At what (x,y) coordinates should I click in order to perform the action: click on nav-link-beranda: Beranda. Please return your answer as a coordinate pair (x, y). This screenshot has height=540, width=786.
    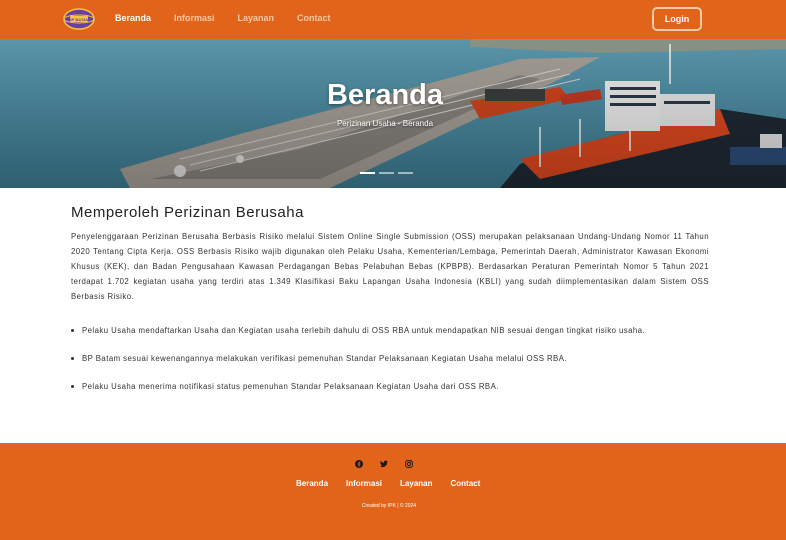
    Looking at the image, I should click on (133, 18).